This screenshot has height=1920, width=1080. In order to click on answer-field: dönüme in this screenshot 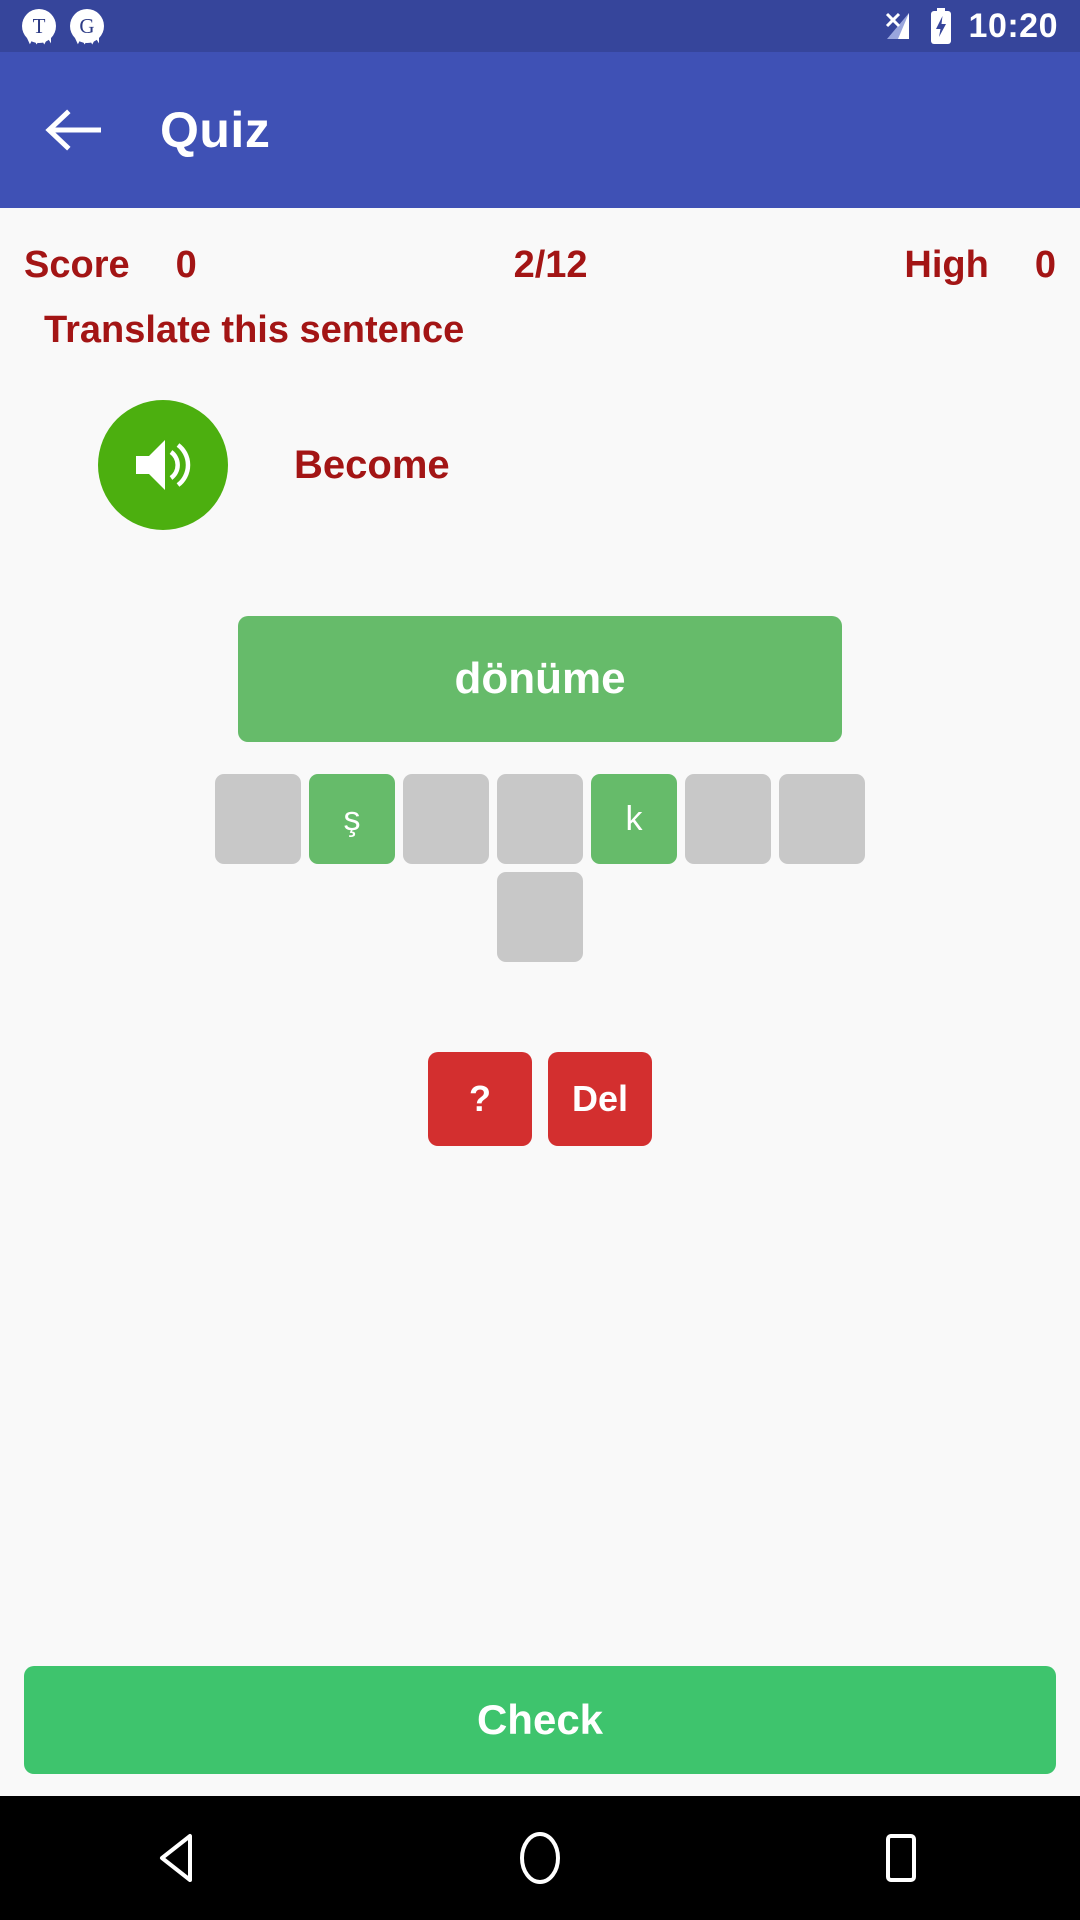, I will do `click(540, 679)`.